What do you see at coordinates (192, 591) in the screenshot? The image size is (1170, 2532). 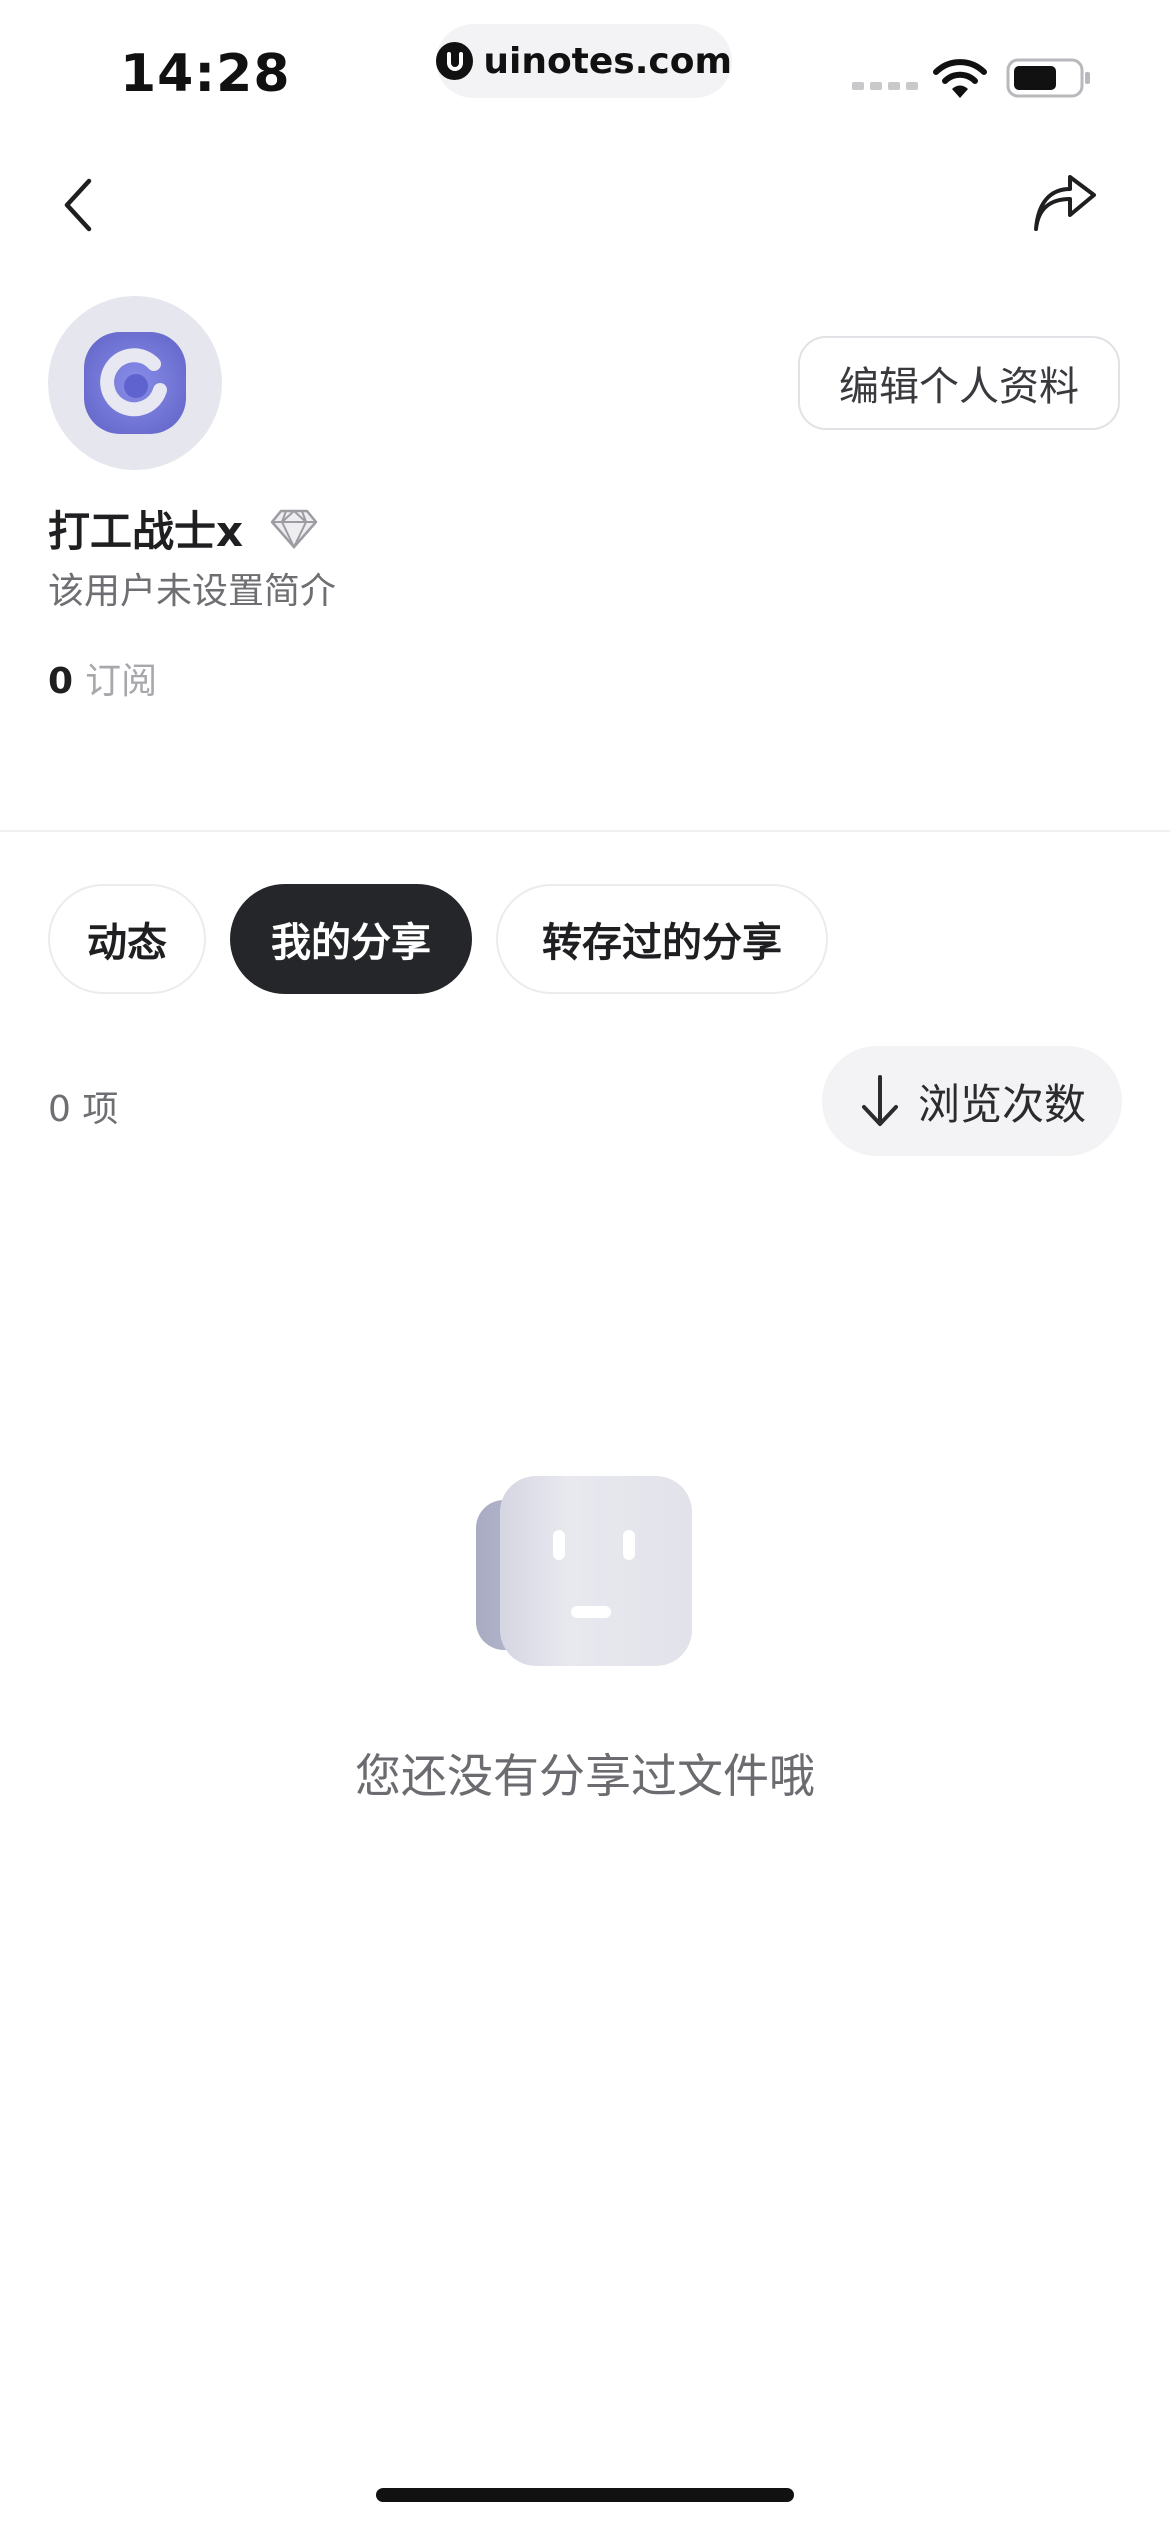 I see `bio-text: 该用户未设置简介` at bounding box center [192, 591].